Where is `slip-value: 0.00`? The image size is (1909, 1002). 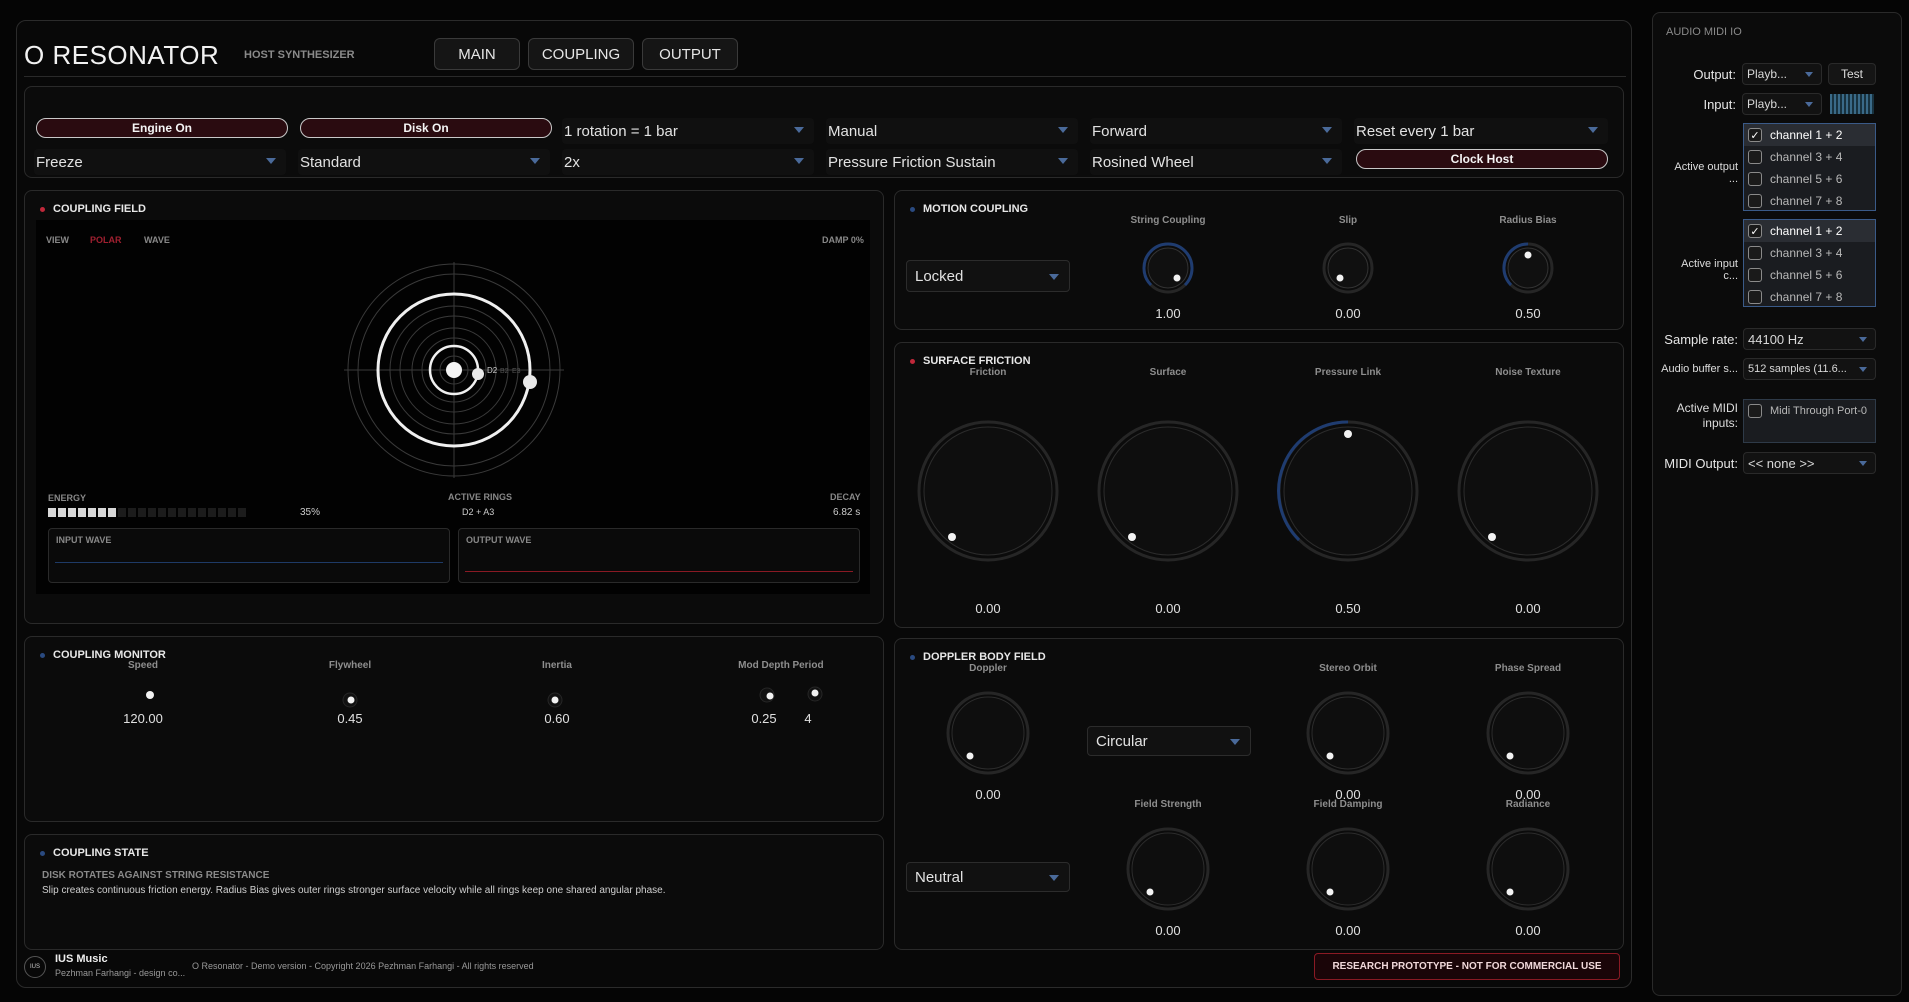
slip-value: 0.00 is located at coordinates (1348, 313).